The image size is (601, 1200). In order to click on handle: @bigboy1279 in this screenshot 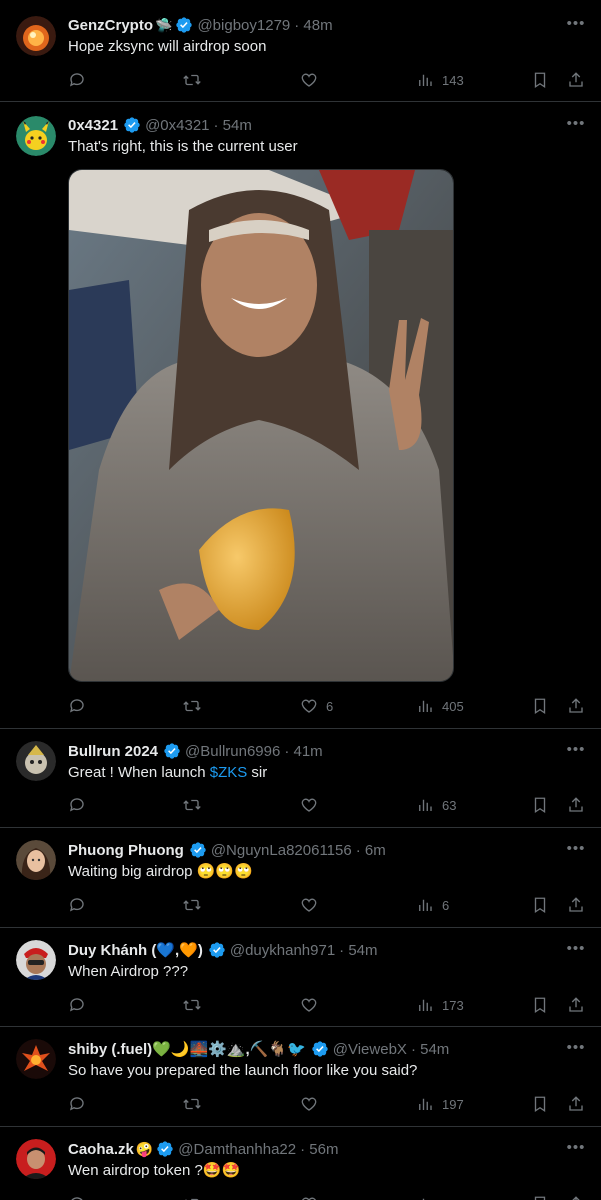, I will do `click(243, 25)`.